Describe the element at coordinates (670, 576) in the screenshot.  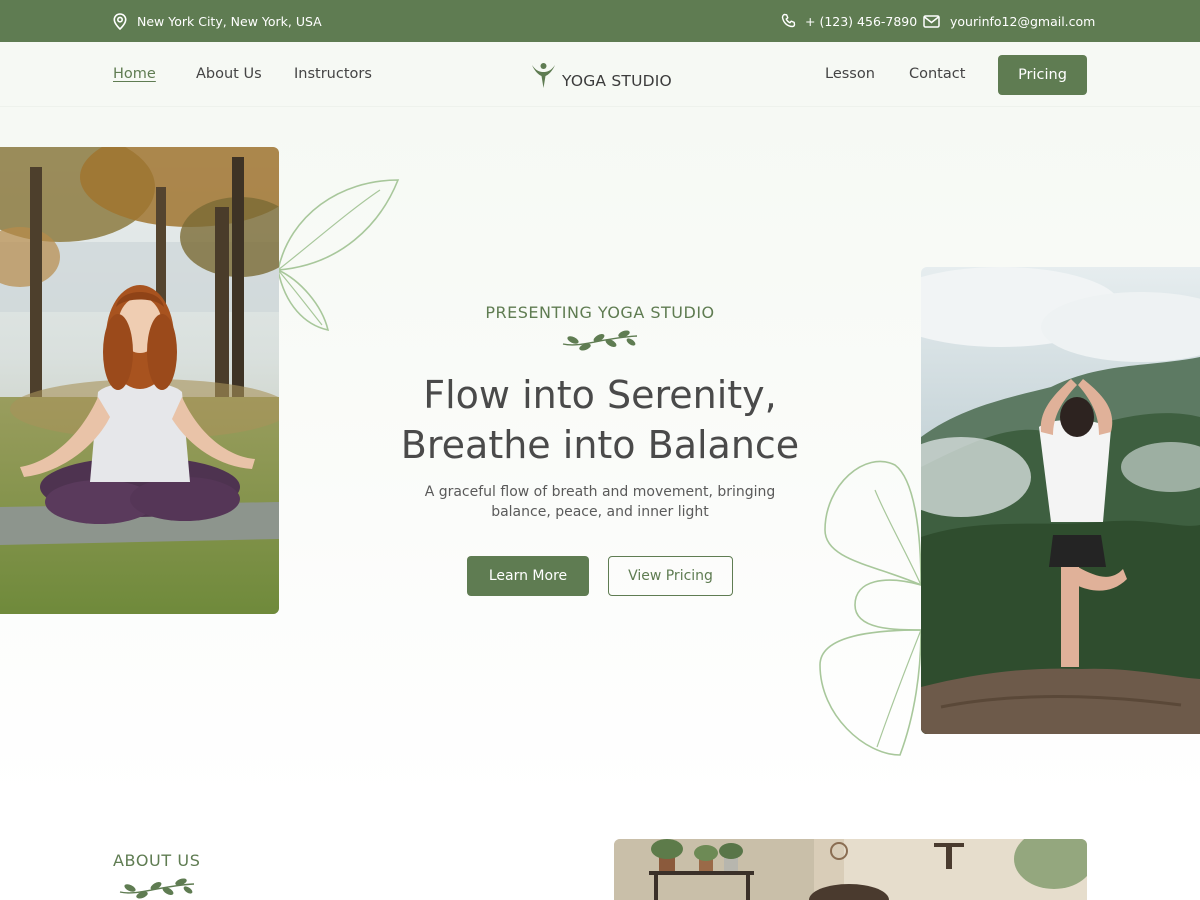
I see `view-pricing-button: View Pricing` at that location.